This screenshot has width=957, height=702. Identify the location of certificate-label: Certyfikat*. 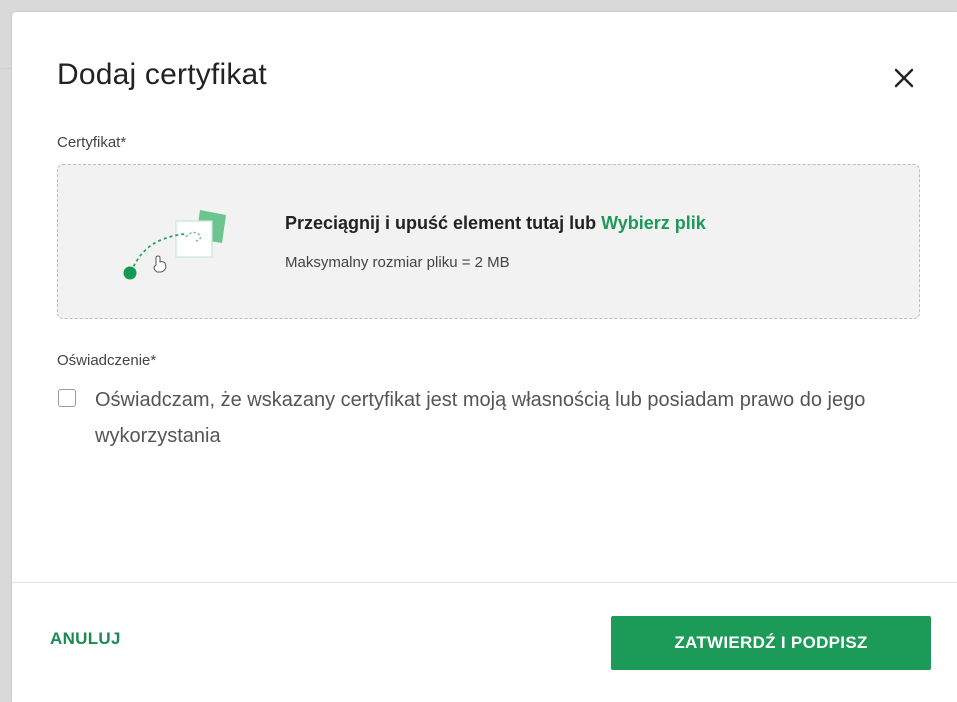
(92, 142).